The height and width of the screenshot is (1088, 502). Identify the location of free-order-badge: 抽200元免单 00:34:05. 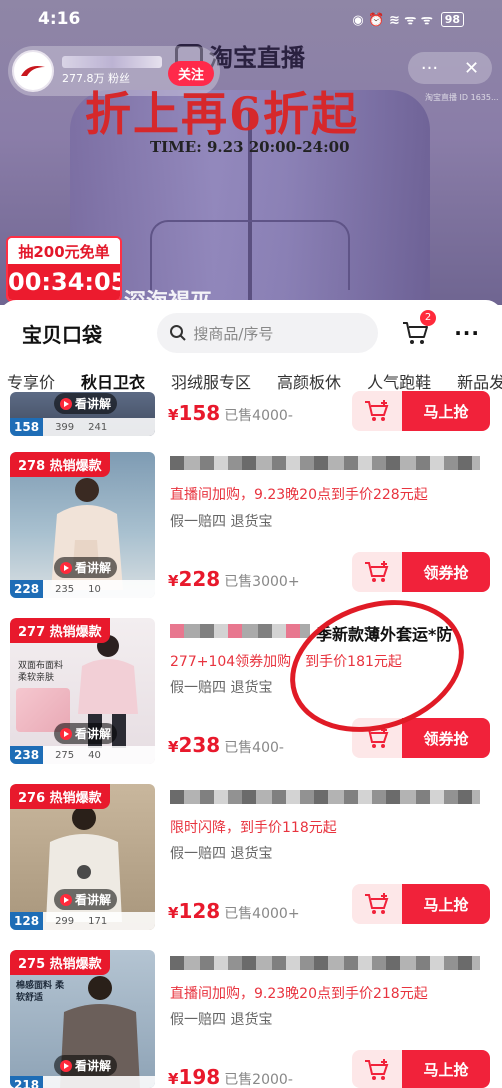
(64, 269).